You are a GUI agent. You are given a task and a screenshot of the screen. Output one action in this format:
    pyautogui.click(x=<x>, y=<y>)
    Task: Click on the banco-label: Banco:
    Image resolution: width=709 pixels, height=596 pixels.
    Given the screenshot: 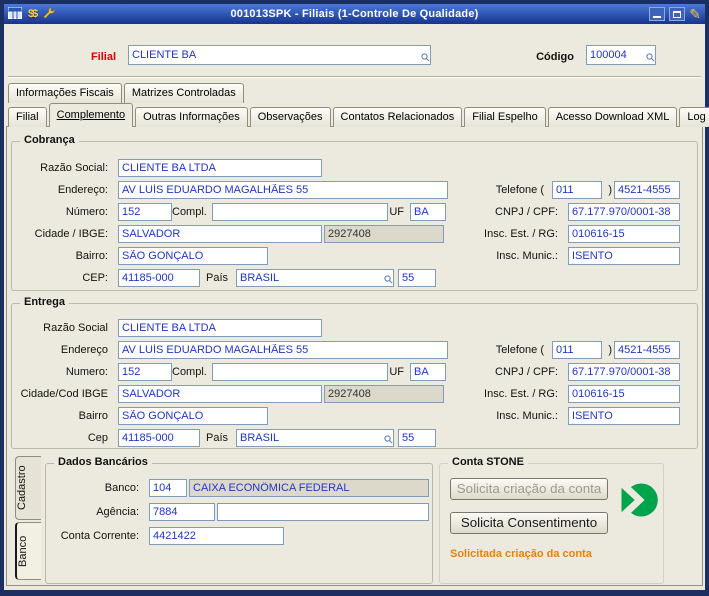 What is the action you would take?
    pyautogui.click(x=121, y=488)
    